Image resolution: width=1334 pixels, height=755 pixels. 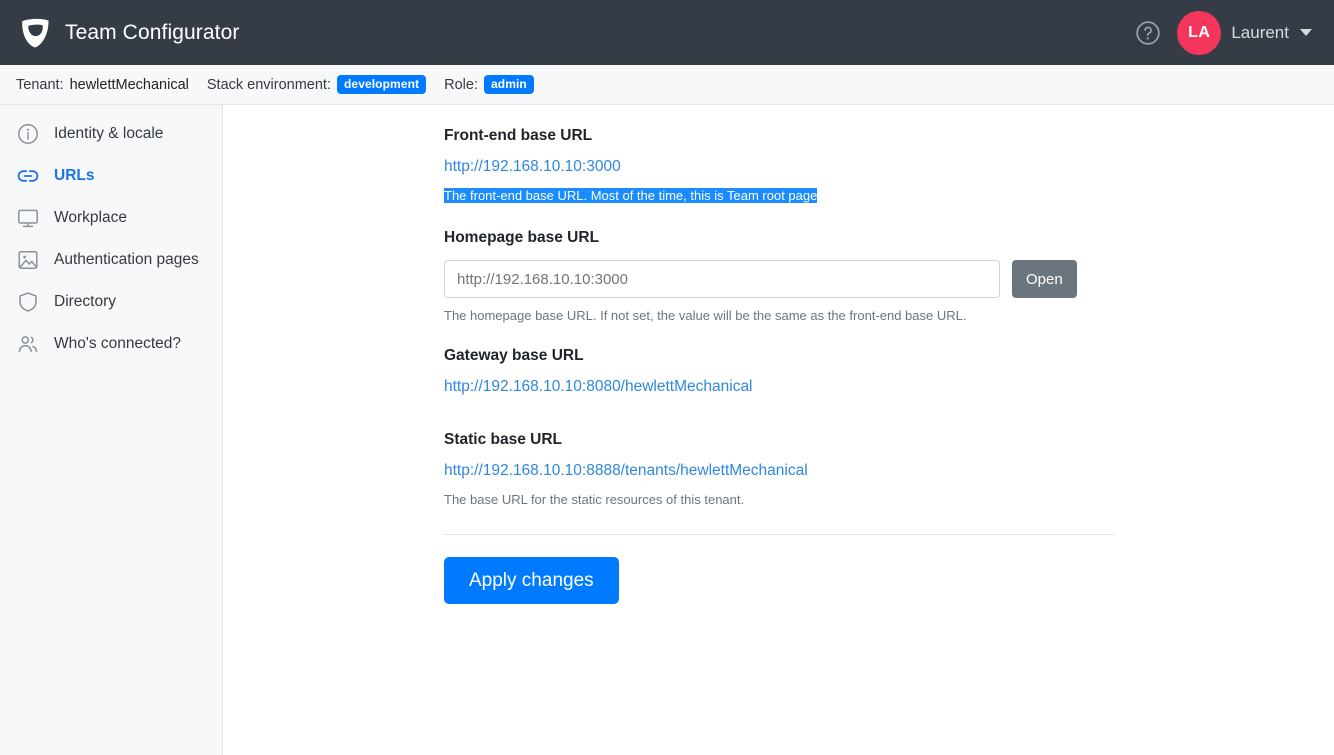 I want to click on question-circle-icon, so click(x=1148, y=33).